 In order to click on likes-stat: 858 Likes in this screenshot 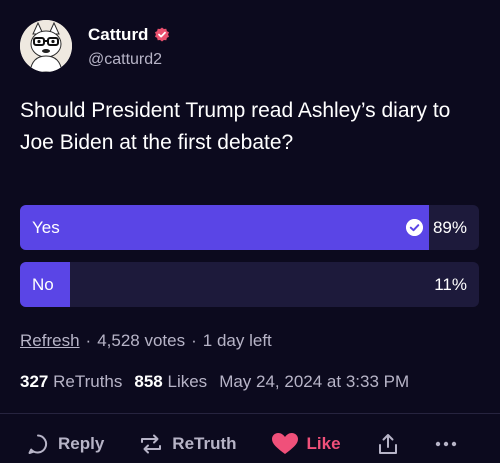, I will do `click(170, 381)`.